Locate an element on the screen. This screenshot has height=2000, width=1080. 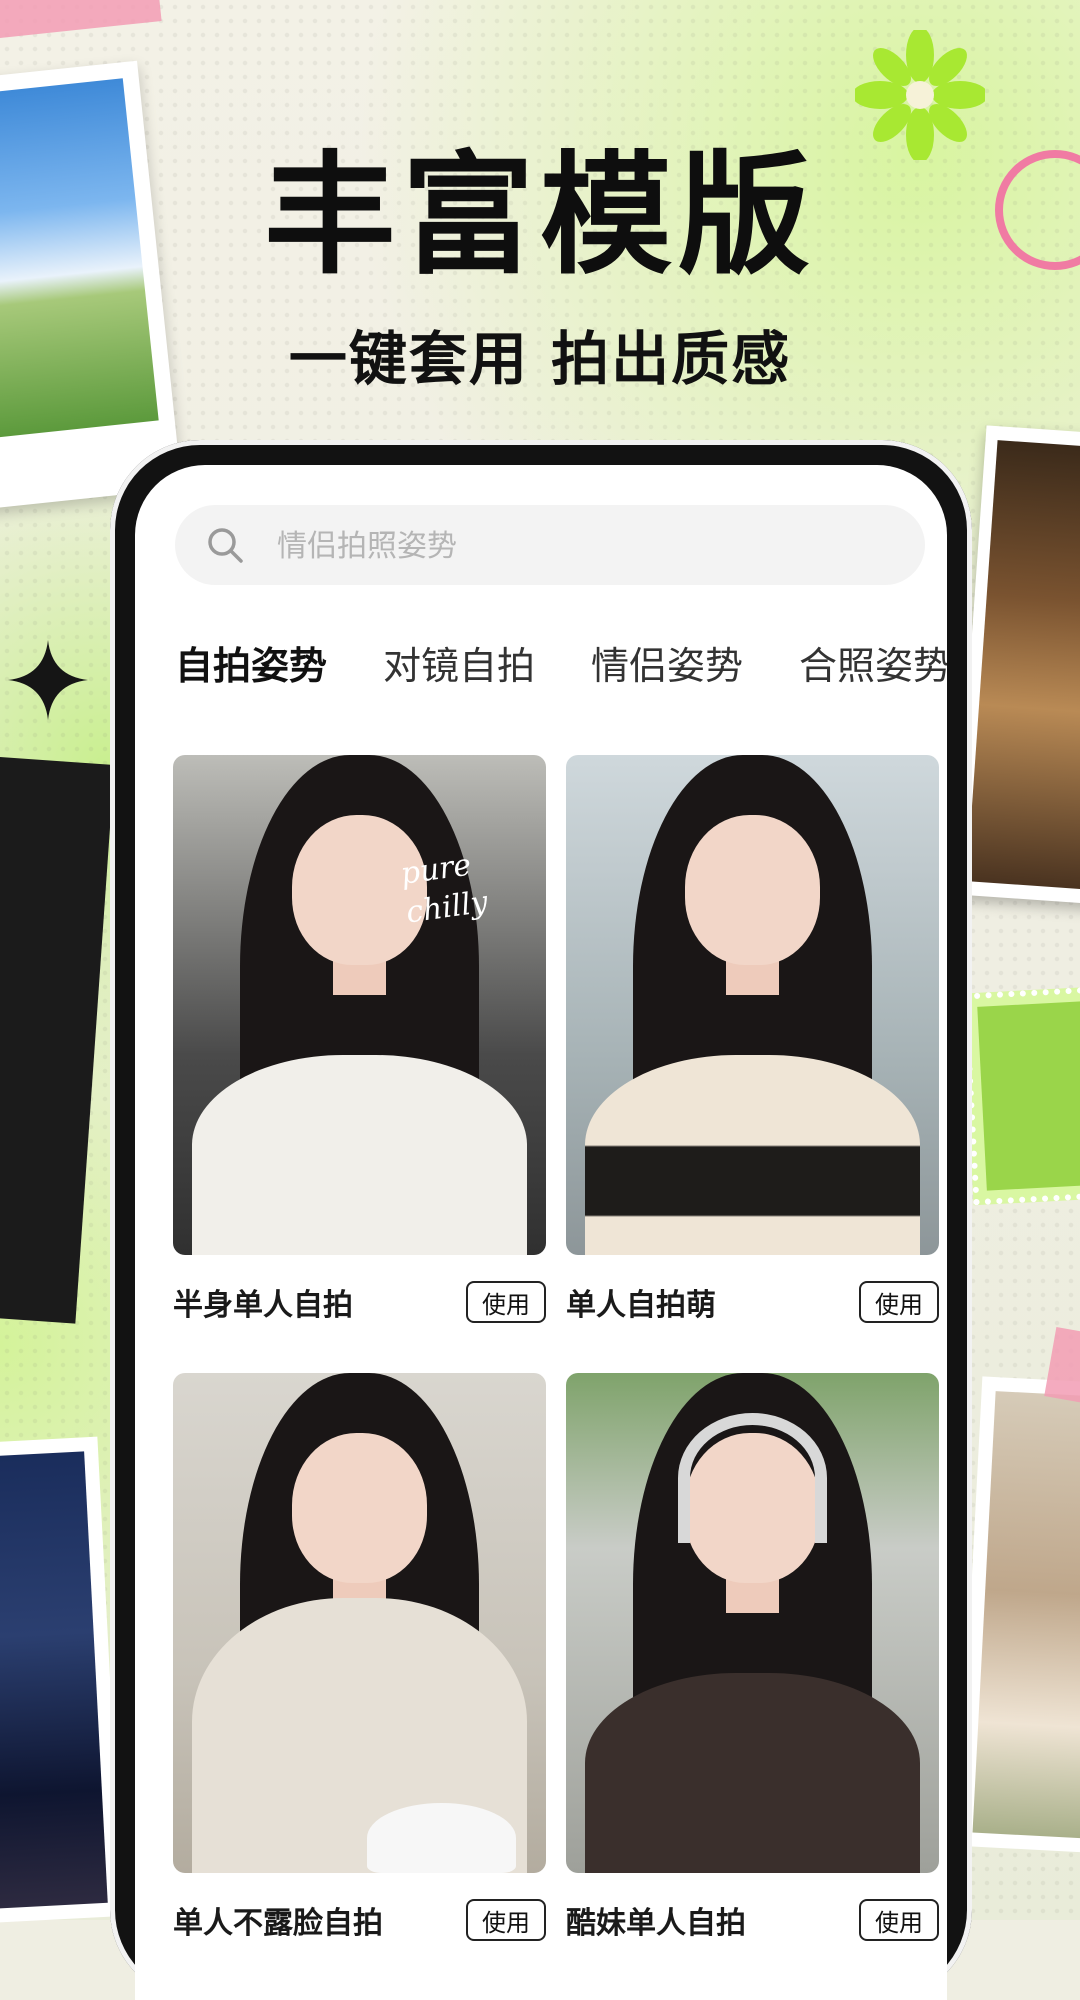
search-bar is located at coordinates (550, 545).